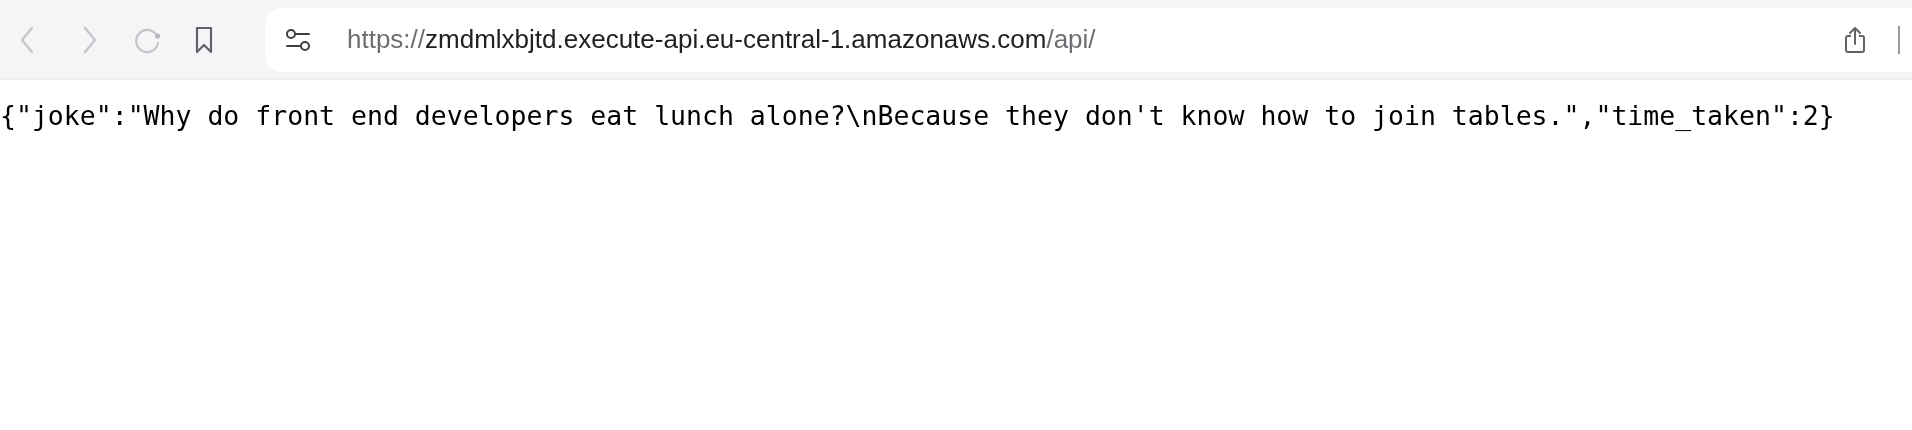 This screenshot has height=430, width=1912. Describe the element at coordinates (298, 39) in the screenshot. I see `site-settings-icon` at that location.